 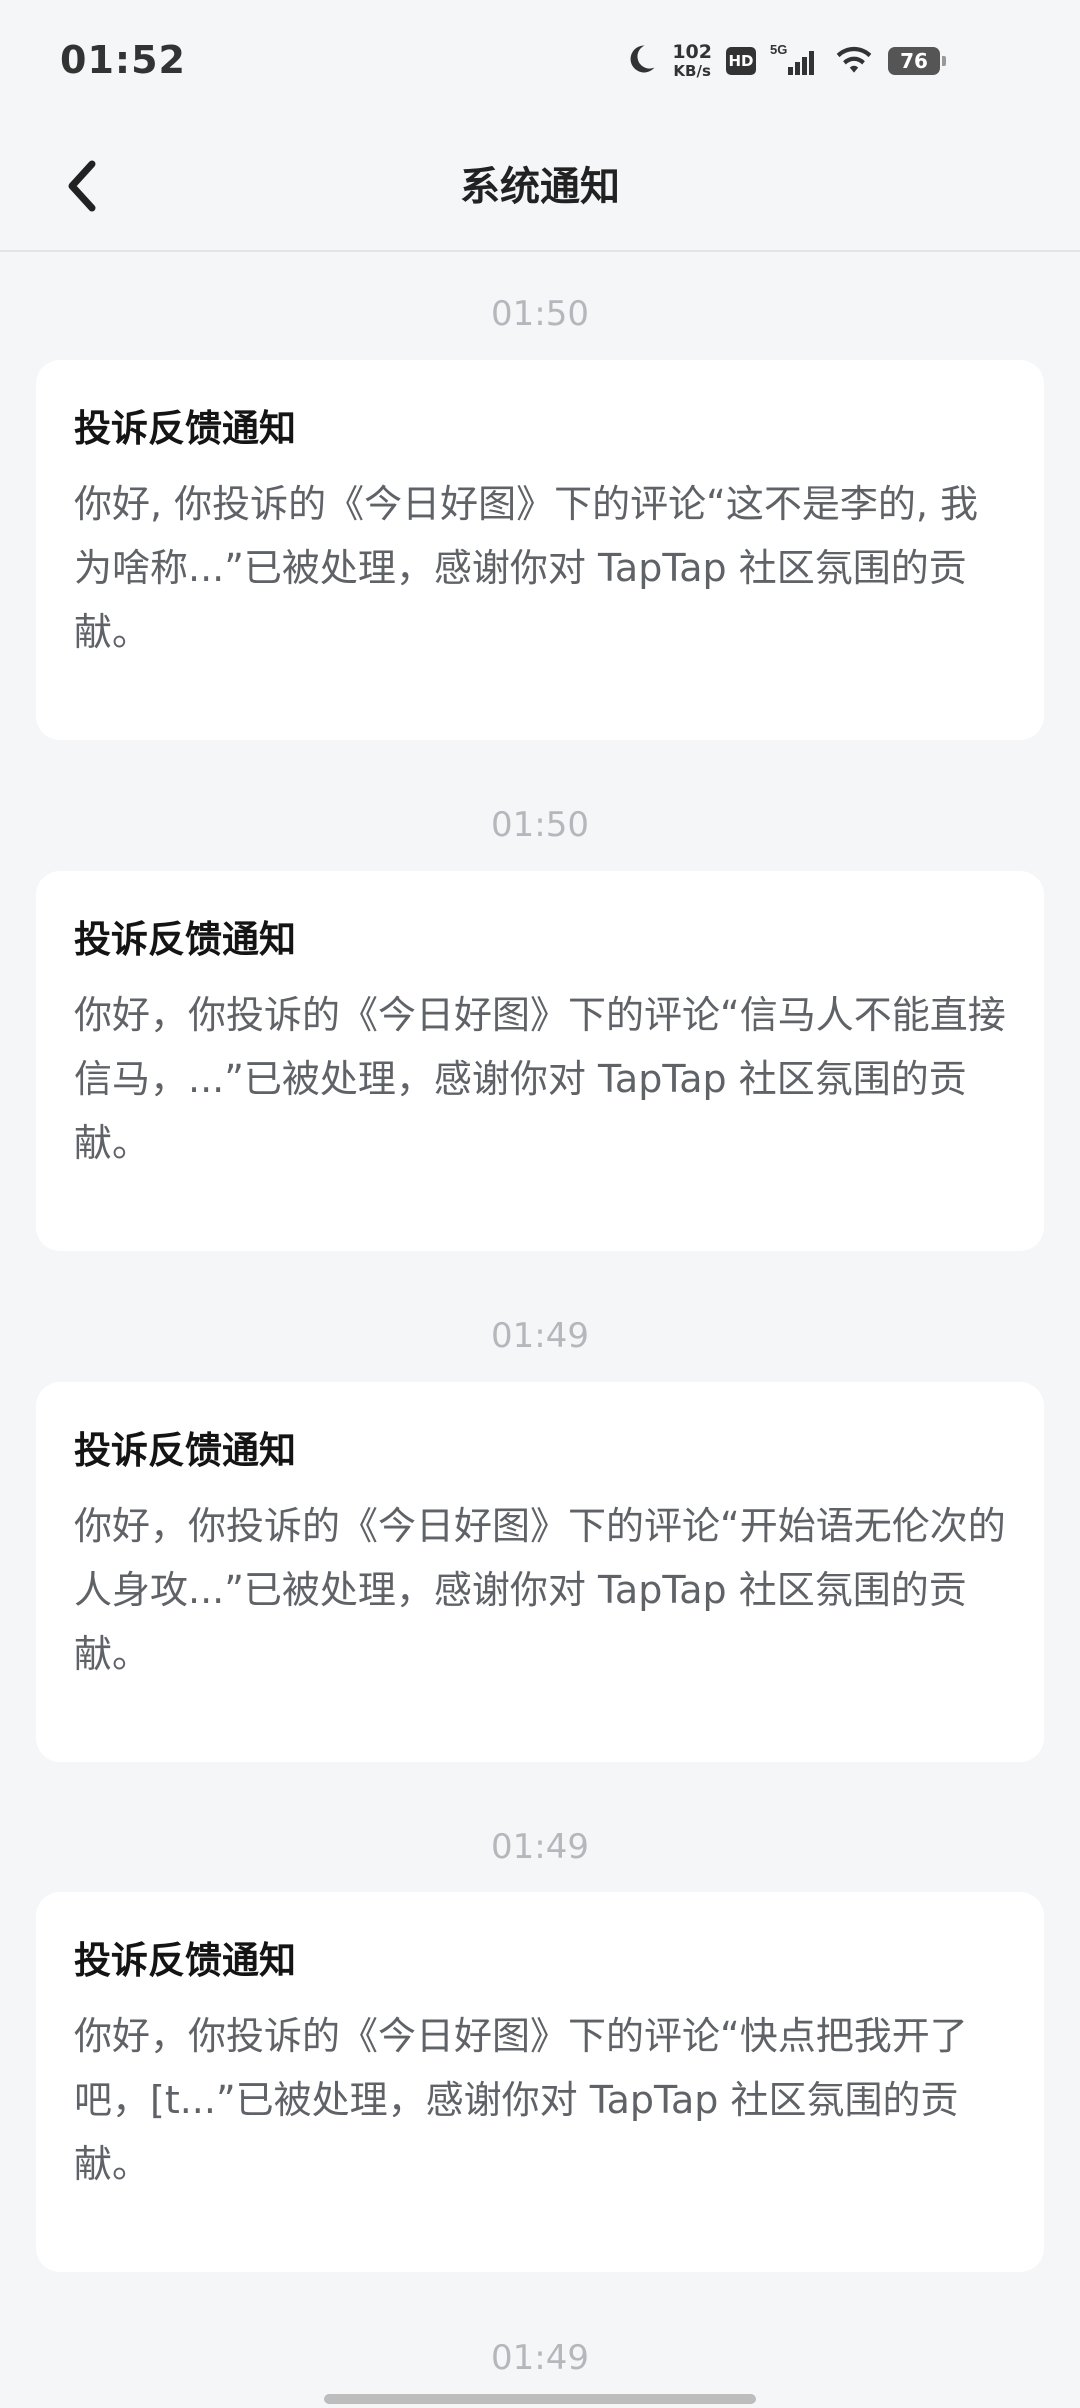 I want to click on cellular-signal-icon: 5G, so click(x=795, y=61).